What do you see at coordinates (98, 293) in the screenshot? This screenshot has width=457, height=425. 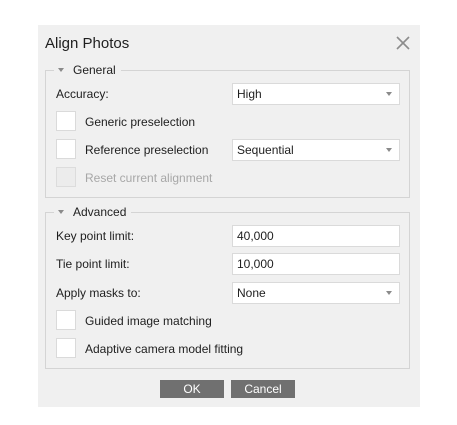 I see `apply-masks-label: Apply masks to:` at bounding box center [98, 293].